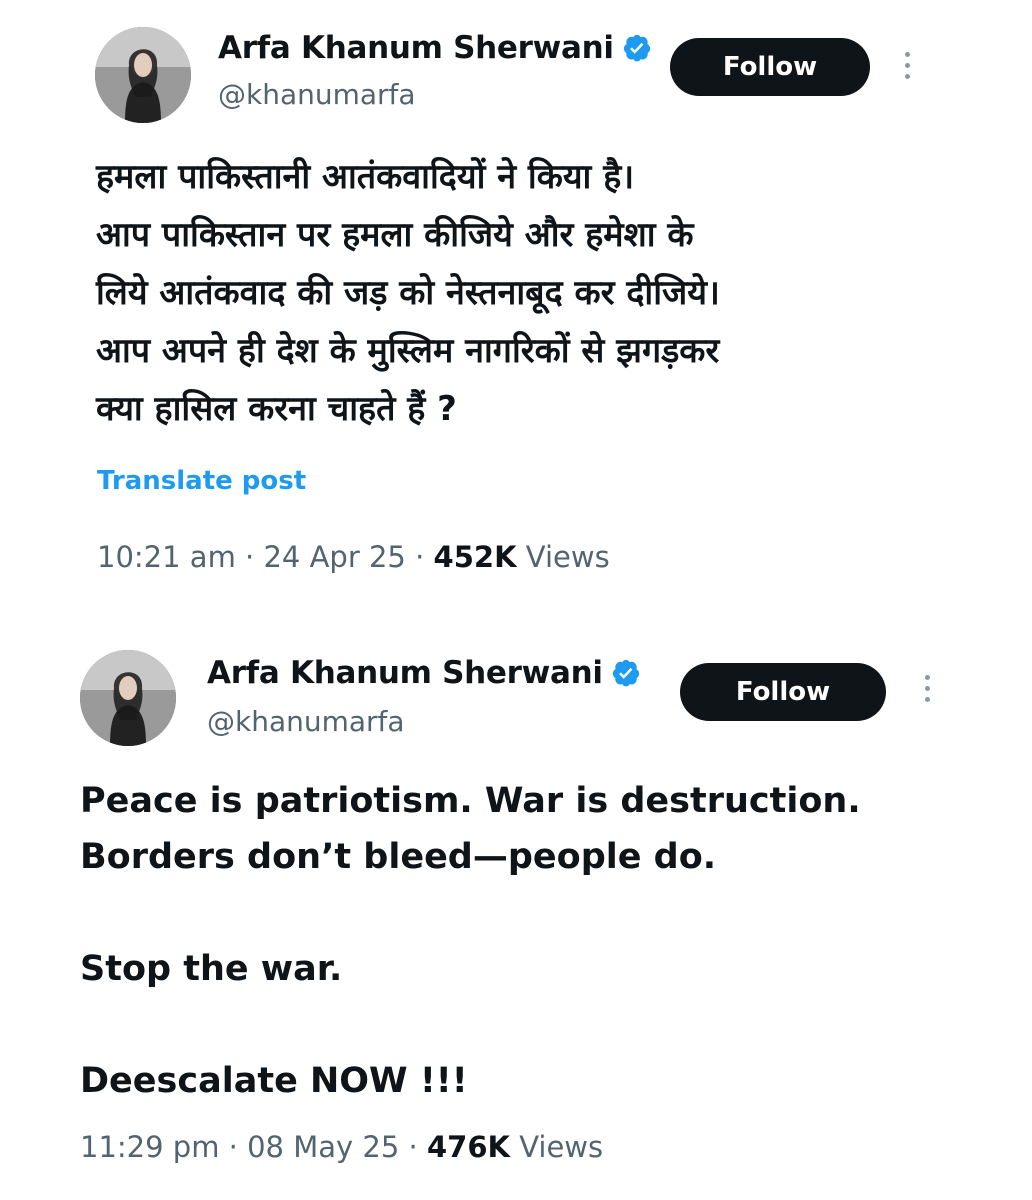 The image size is (1032, 1200). Describe the element at coordinates (149, 1147) in the screenshot. I see `tweet-time: 11:29 pm` at that location.